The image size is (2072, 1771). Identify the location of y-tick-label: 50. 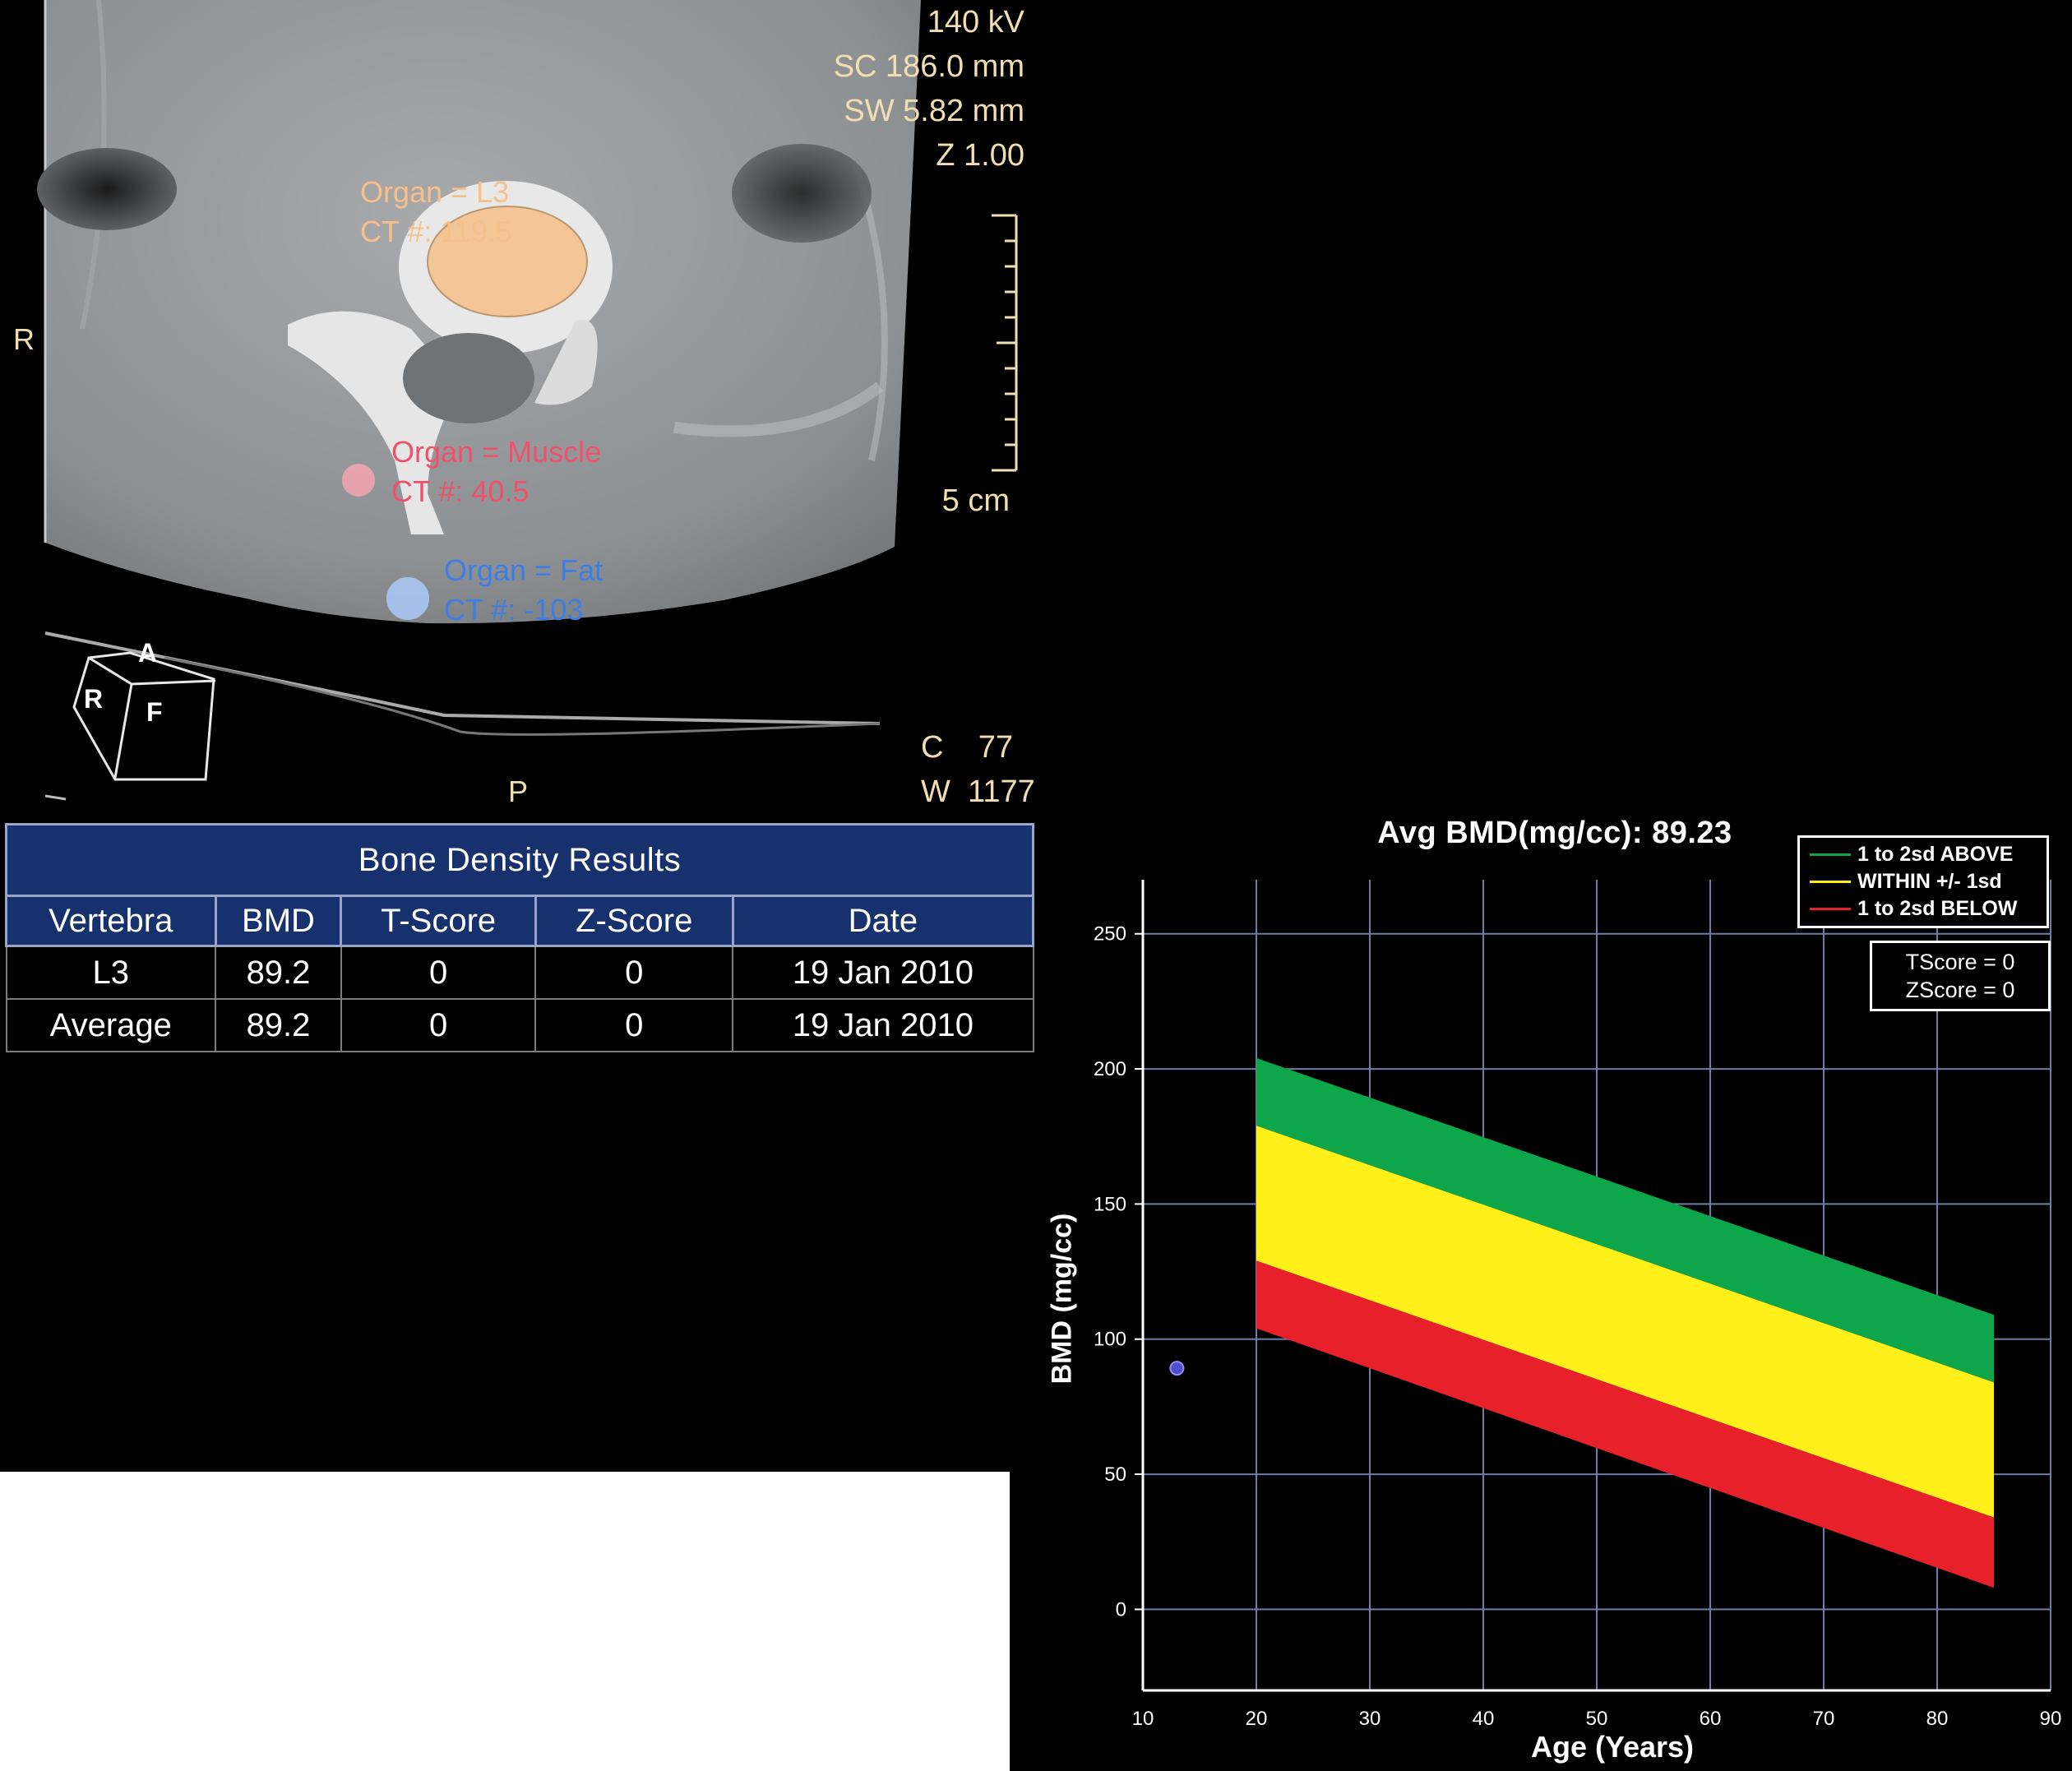
(1115, 1475).